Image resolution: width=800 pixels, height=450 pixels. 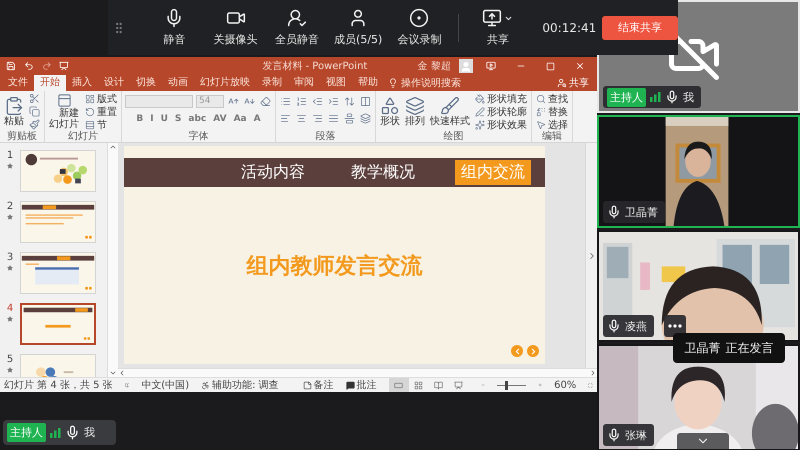 What do you see at coordinates (159, 101) in the screenshot?
I see `font-field` at bounding box center [159, 101].